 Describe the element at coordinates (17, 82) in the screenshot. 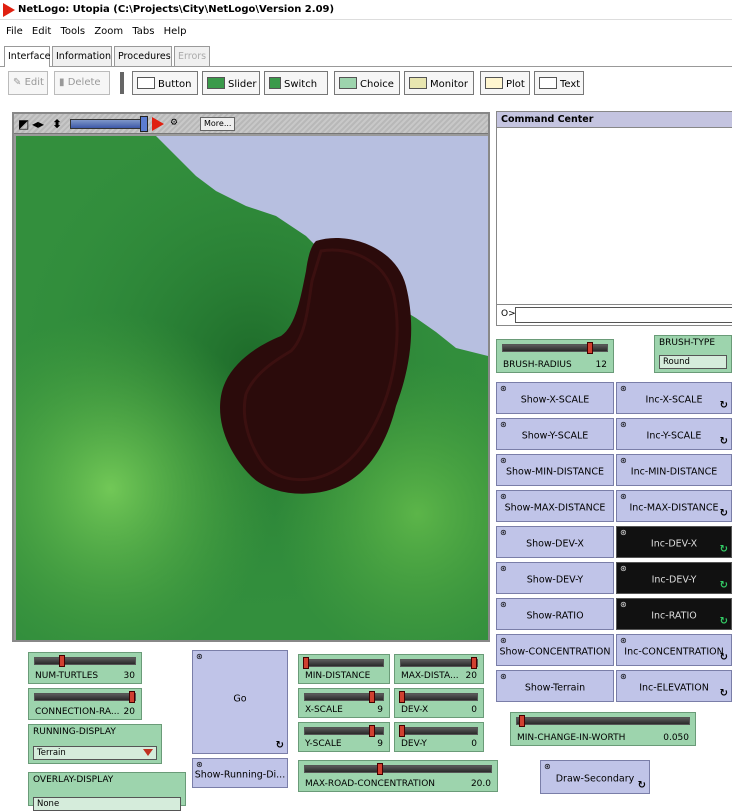

I see `pencil-icon: ✎` at that location.